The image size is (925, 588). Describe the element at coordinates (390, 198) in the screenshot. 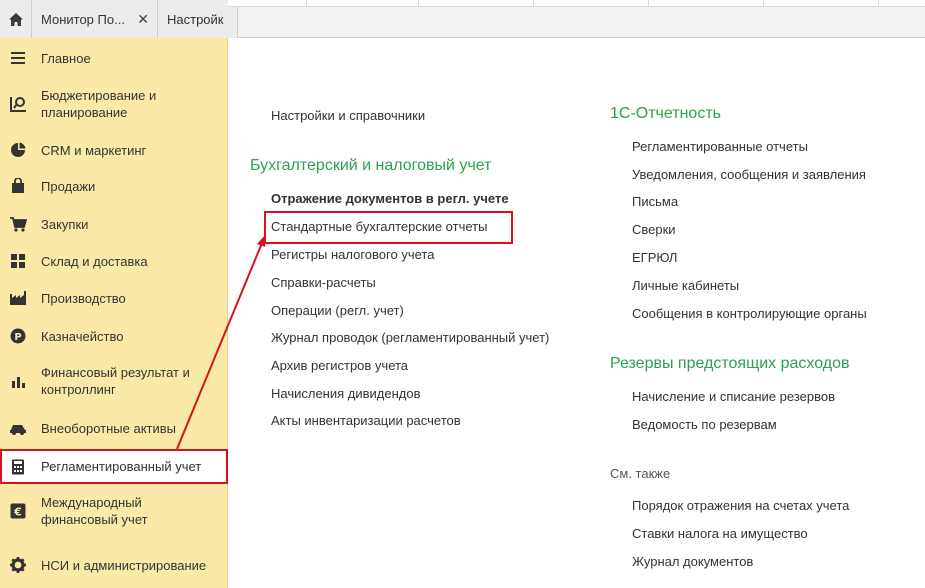

I see `link-document-reflection: Отражение документов в регл. учете` at that location.